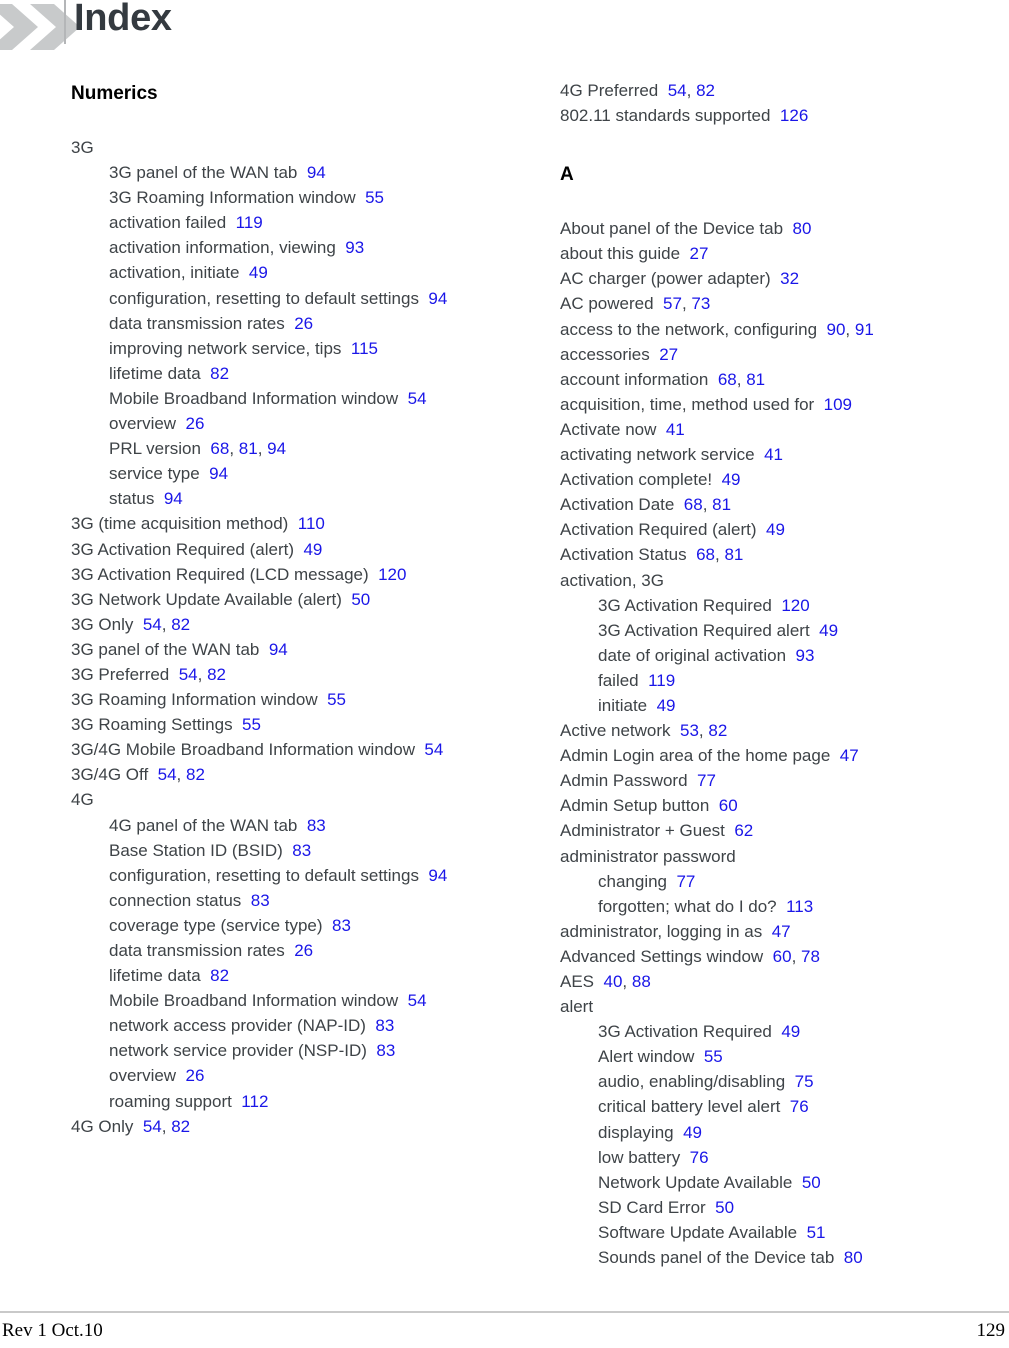  Describe the element at coordinates (254, 1101) in the screenshot. I see `page-number-link: 112` at that location.